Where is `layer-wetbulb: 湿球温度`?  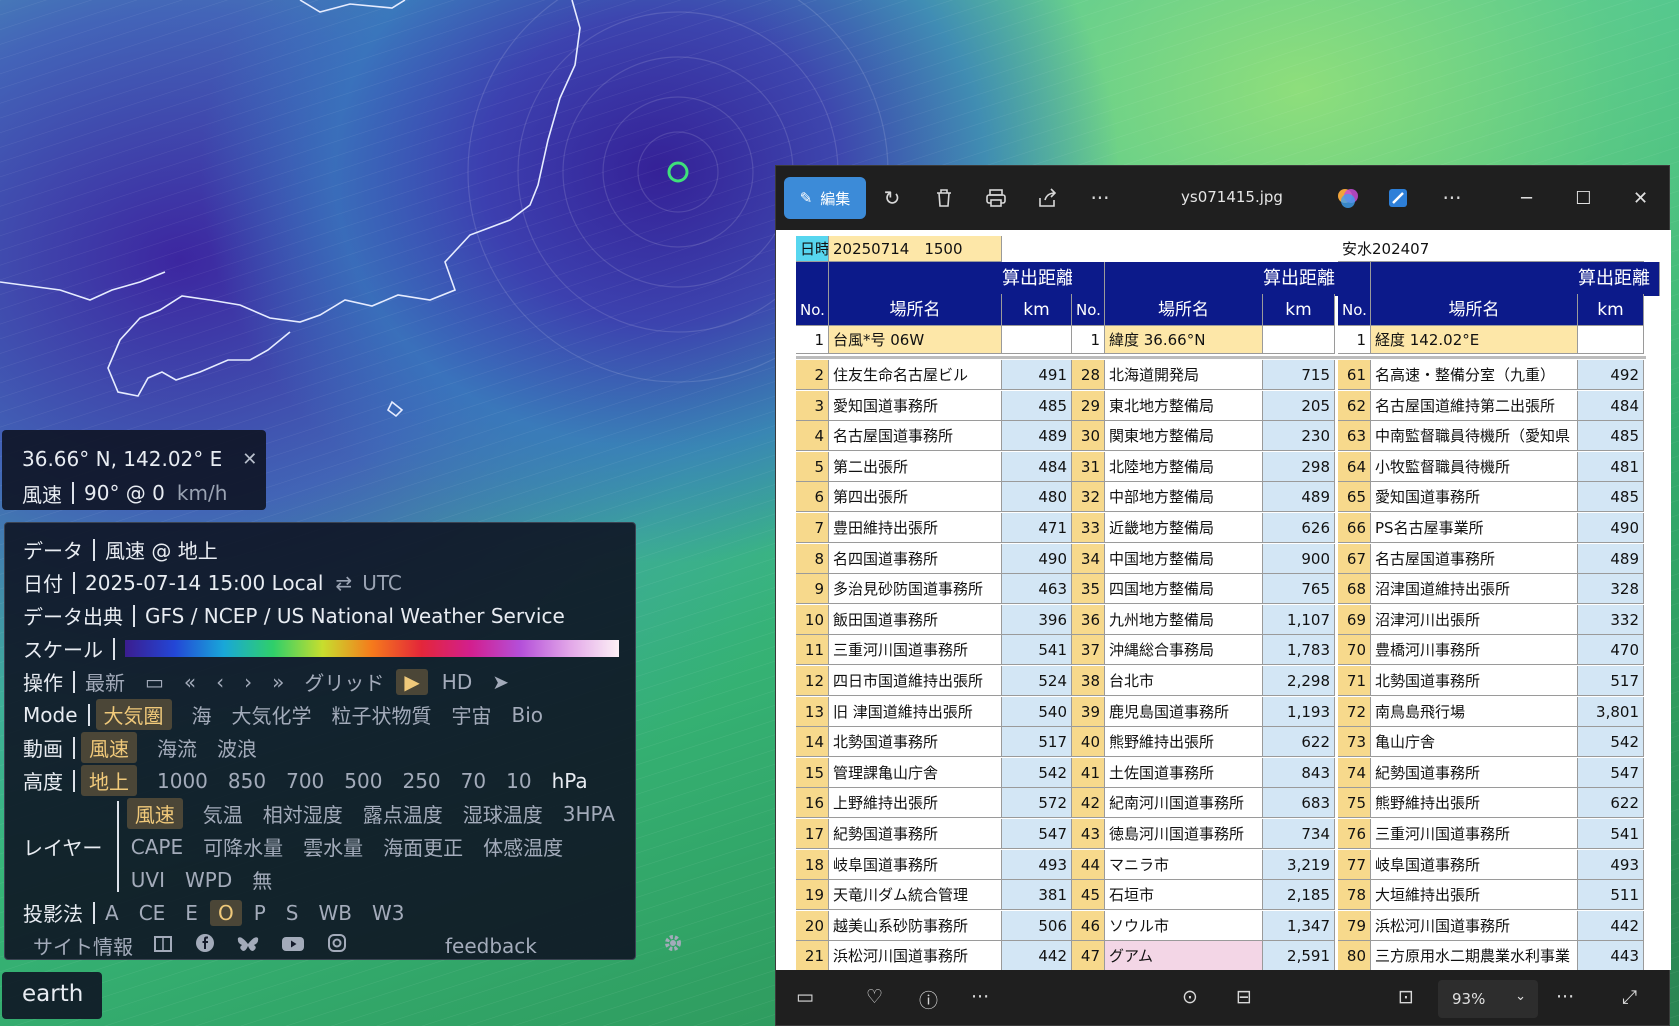 layer-wetbulb: 湿球温度 is located at coordinates (503, 813).